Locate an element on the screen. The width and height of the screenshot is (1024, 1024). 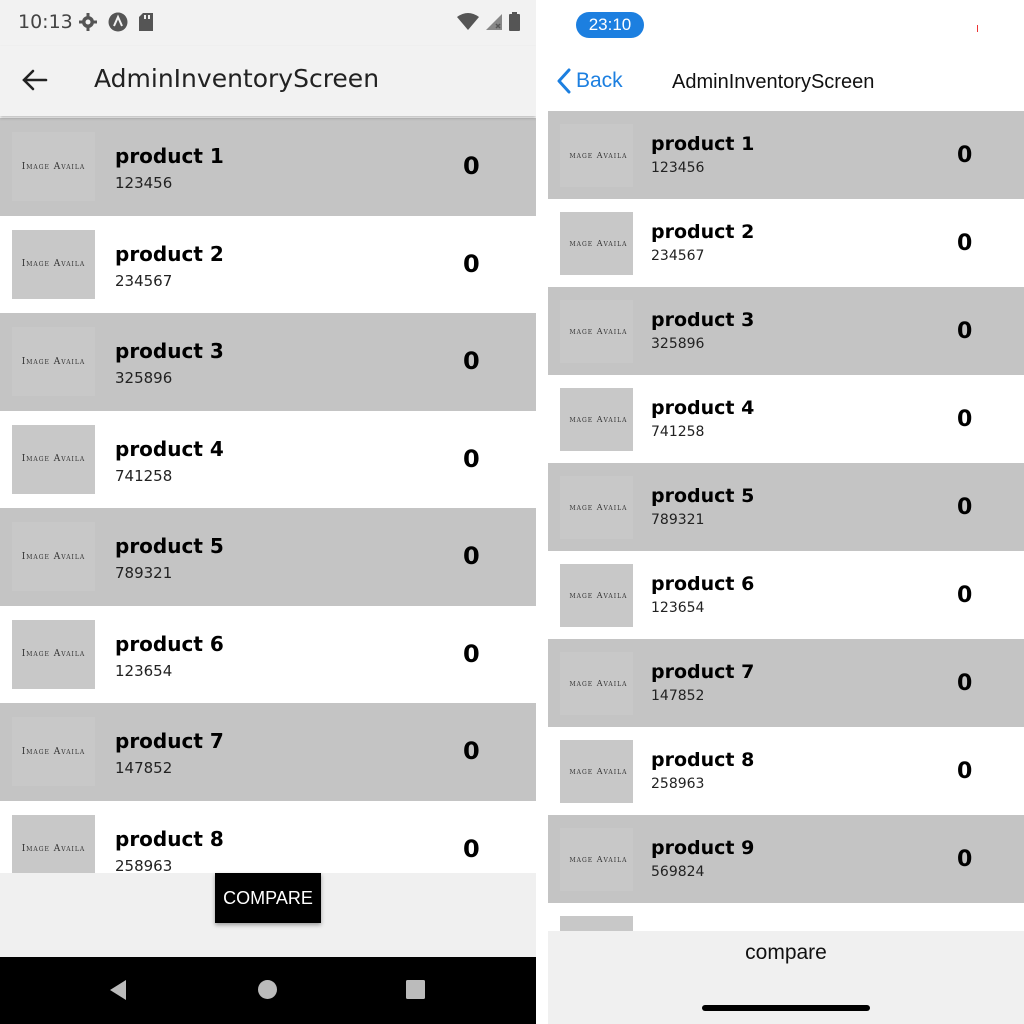
android-status-time: 10:13 is located at coordinates (45, 22).